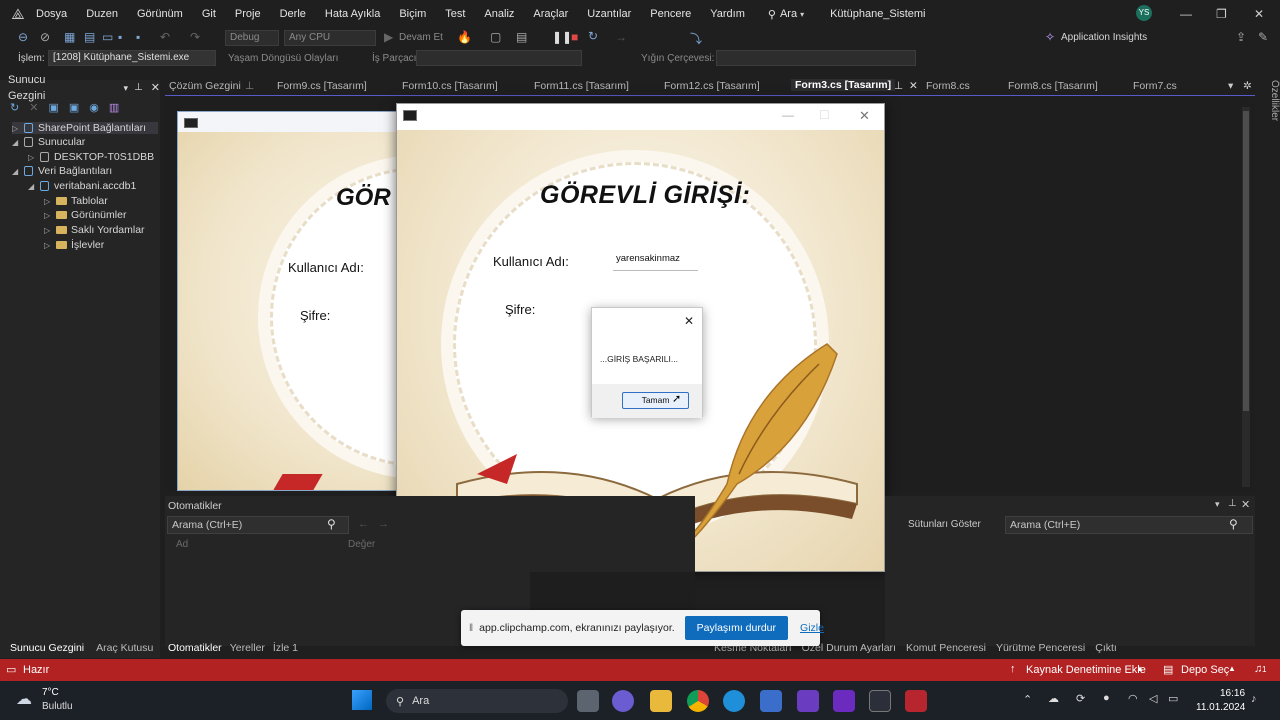 The width and height of the screenshot is (1280, 720). What do you see at coordinates (14, 107) in the screenshot?
I see `refresh-icon: ↻` at bounding box center [14, 107].